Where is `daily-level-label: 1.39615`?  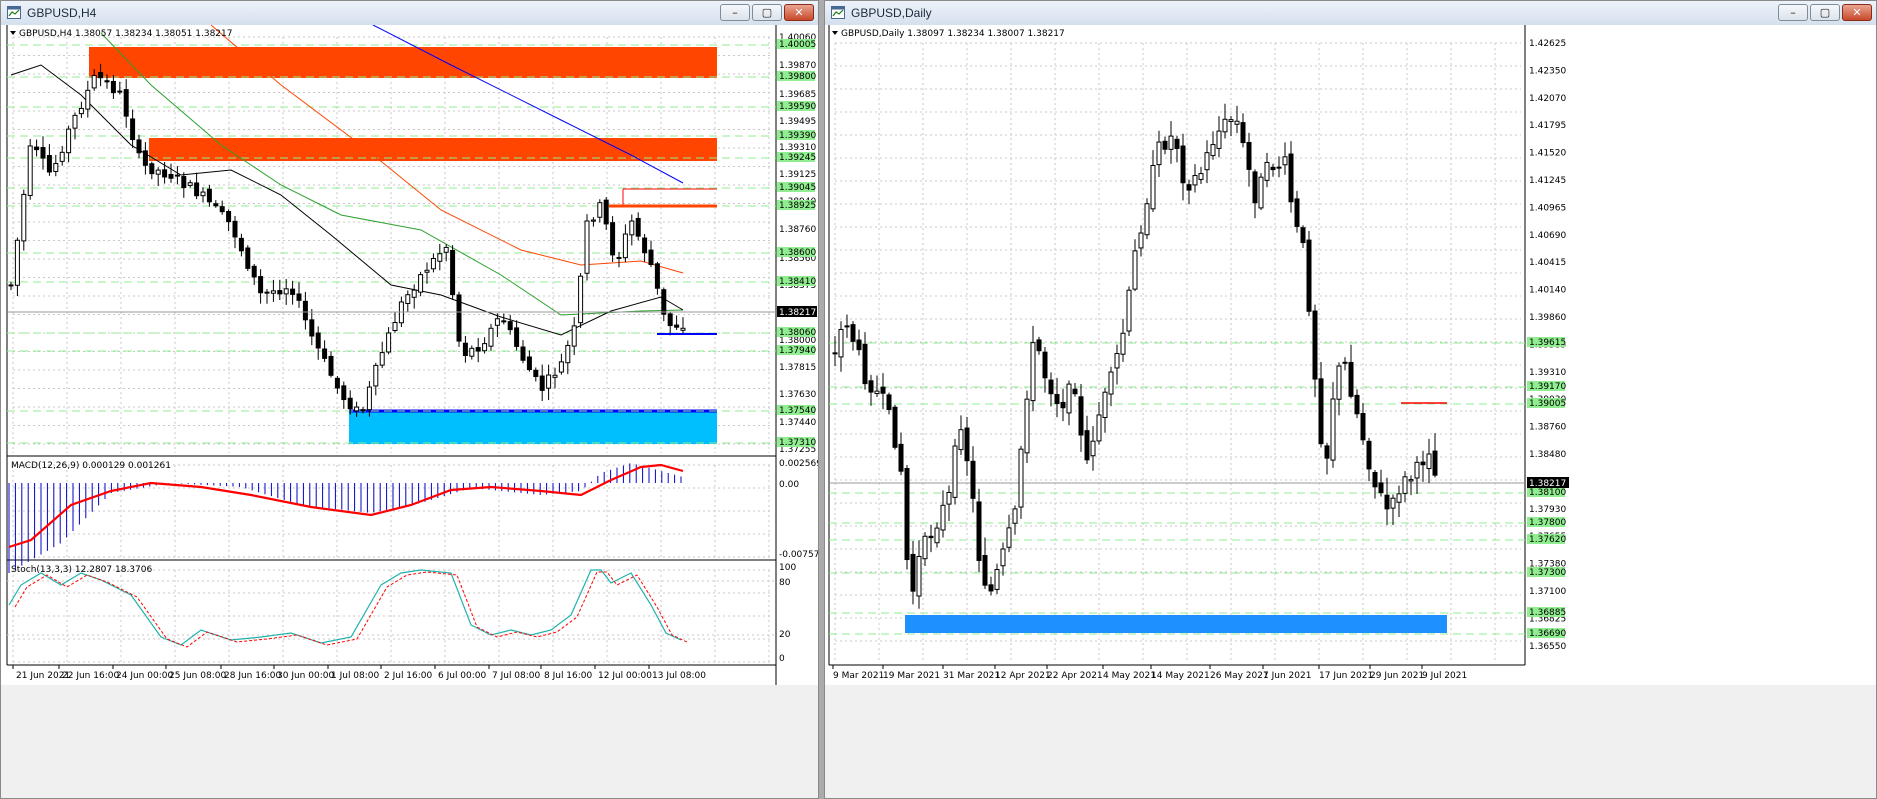
daily-level-label: 1.39615 is located at coordinates (1547, 343).